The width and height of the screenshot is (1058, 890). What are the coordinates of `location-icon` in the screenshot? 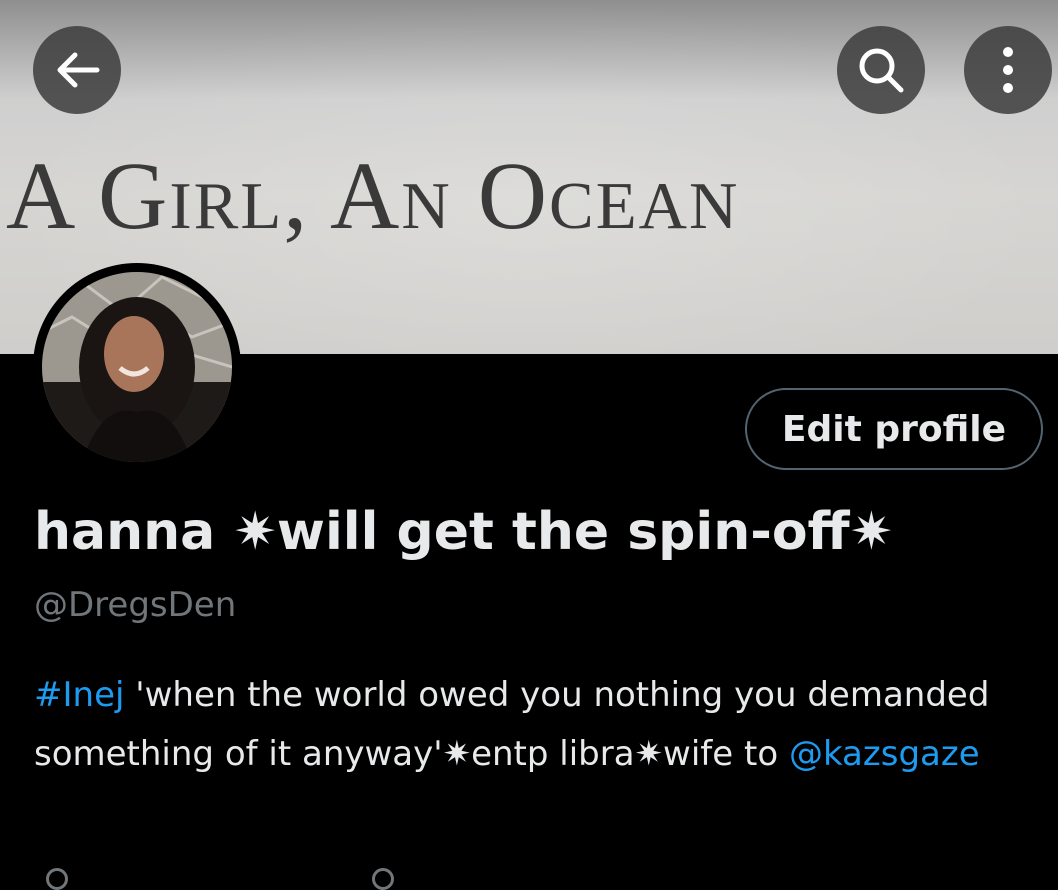 It's located at (57, 879).